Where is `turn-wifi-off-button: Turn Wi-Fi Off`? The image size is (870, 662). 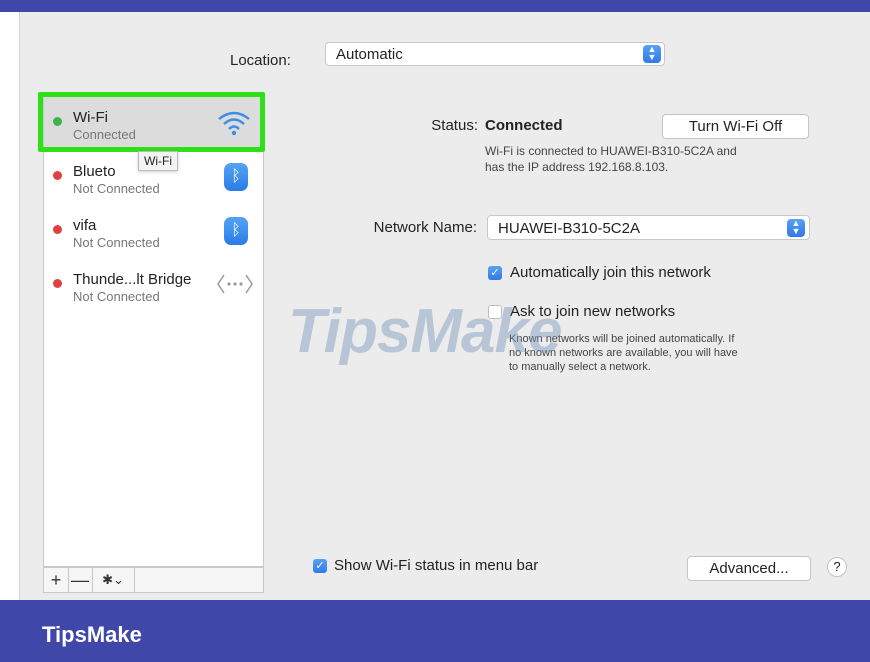 turn-wifi-off-button: Turn Wi-Fi Off is located at coordinates (735, 126).